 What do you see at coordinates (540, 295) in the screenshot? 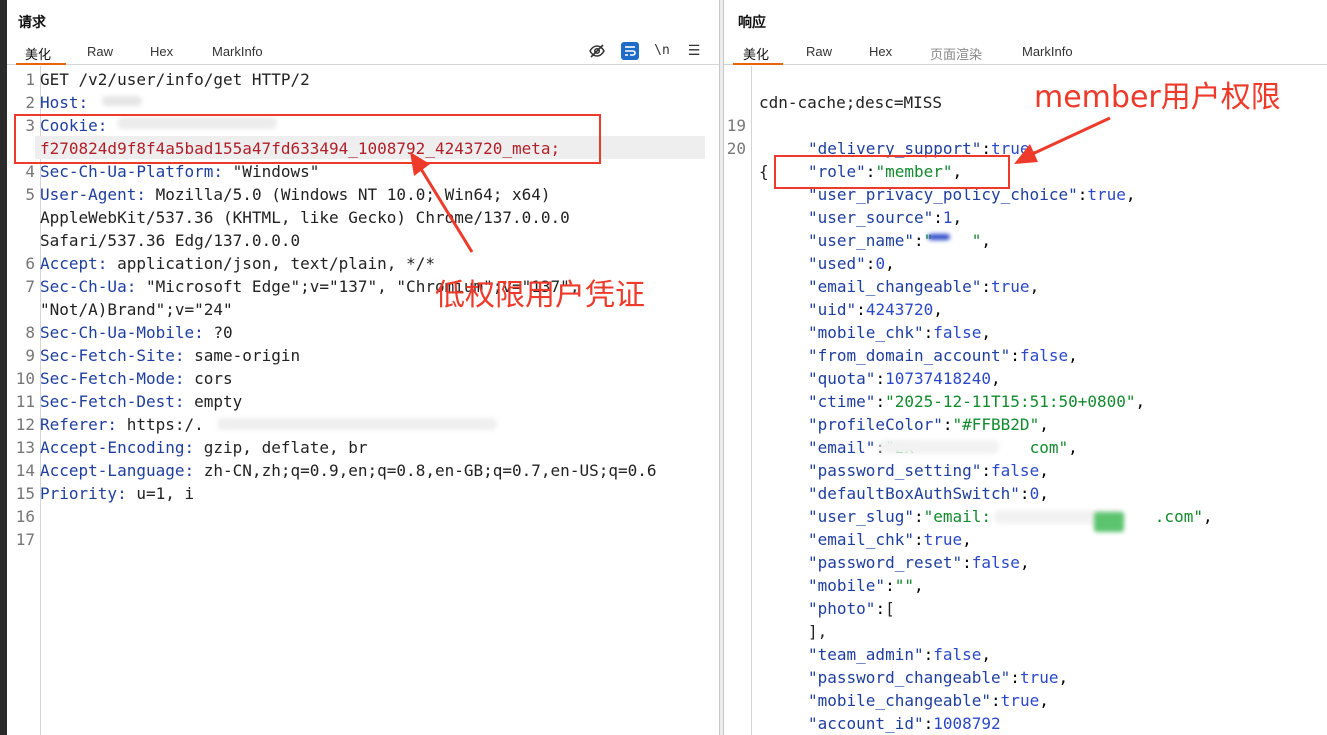
I see `low-privilege-annotation: 低权限用户凭证` at bounding box center [540, 295].